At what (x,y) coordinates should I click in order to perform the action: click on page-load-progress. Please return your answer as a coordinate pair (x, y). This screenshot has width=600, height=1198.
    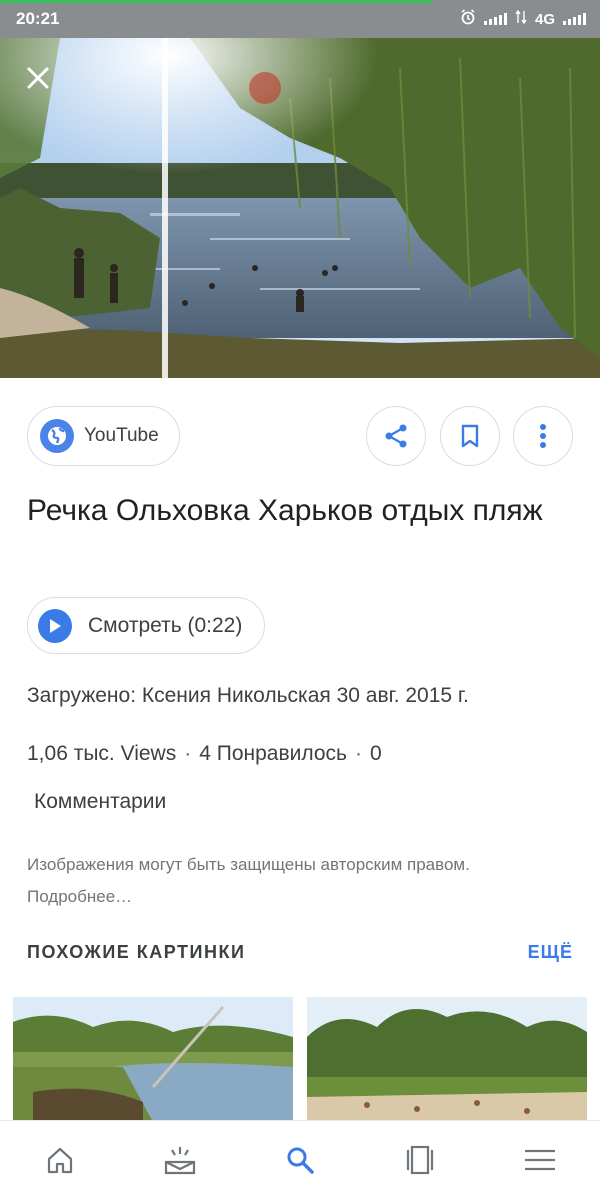
    Looking at the image, I should click on (216, 1).